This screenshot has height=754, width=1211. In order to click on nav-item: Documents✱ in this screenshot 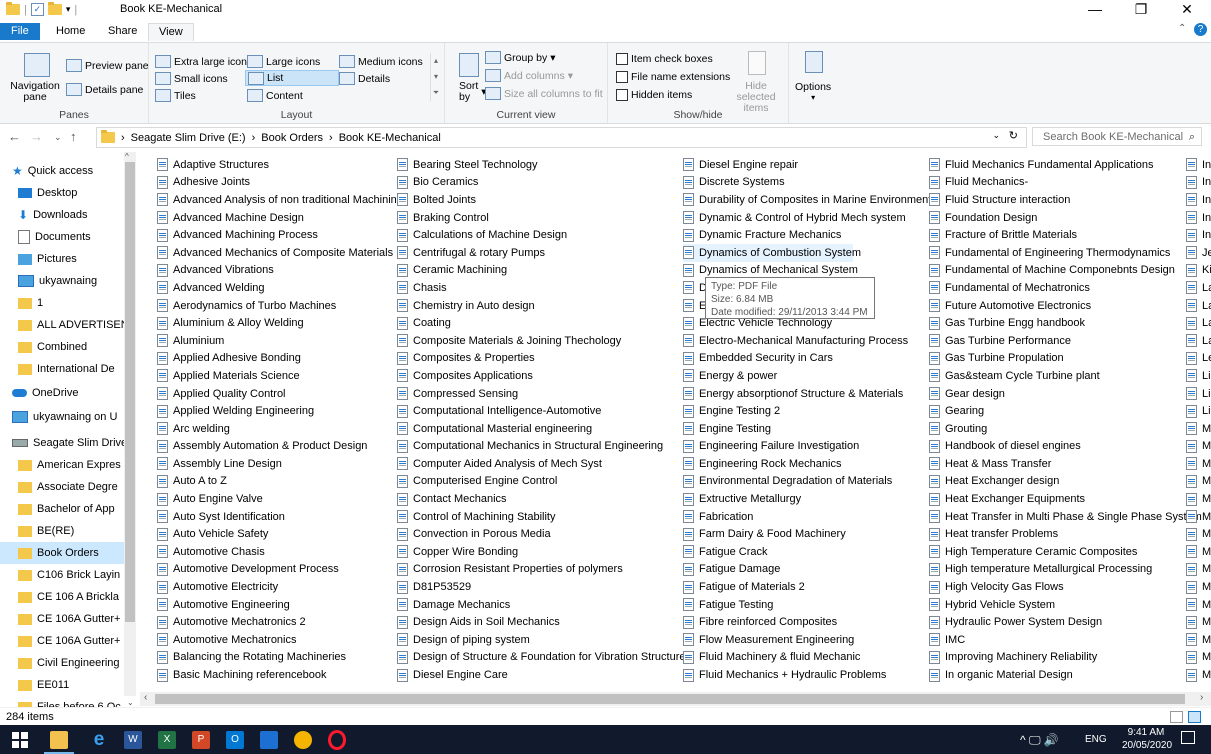, I will do `click(62, 237)`.